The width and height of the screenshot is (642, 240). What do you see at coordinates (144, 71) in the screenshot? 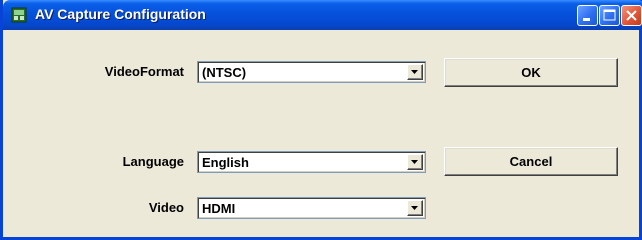
I see `video-format-label: VideoFormat` at bounding box center [144, 71].